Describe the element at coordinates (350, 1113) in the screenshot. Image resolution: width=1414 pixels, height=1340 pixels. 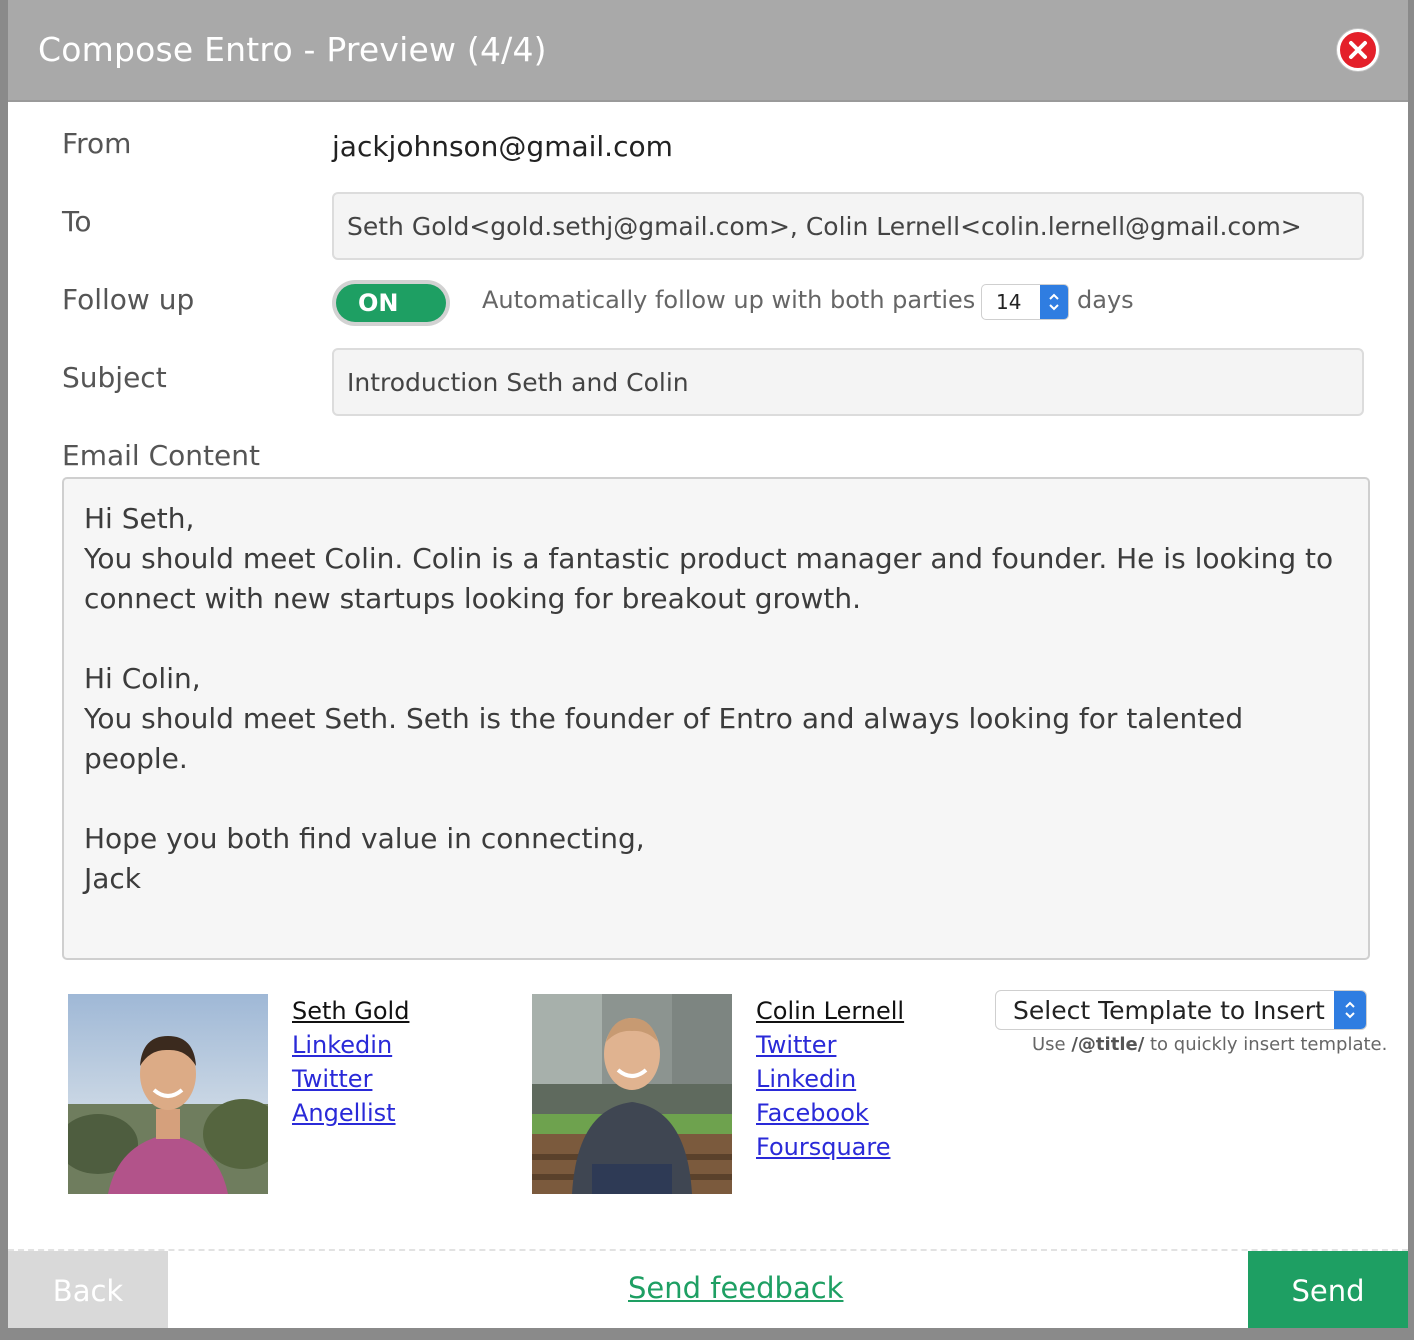
I see `seth-angellist-link: Angellist` at that location.